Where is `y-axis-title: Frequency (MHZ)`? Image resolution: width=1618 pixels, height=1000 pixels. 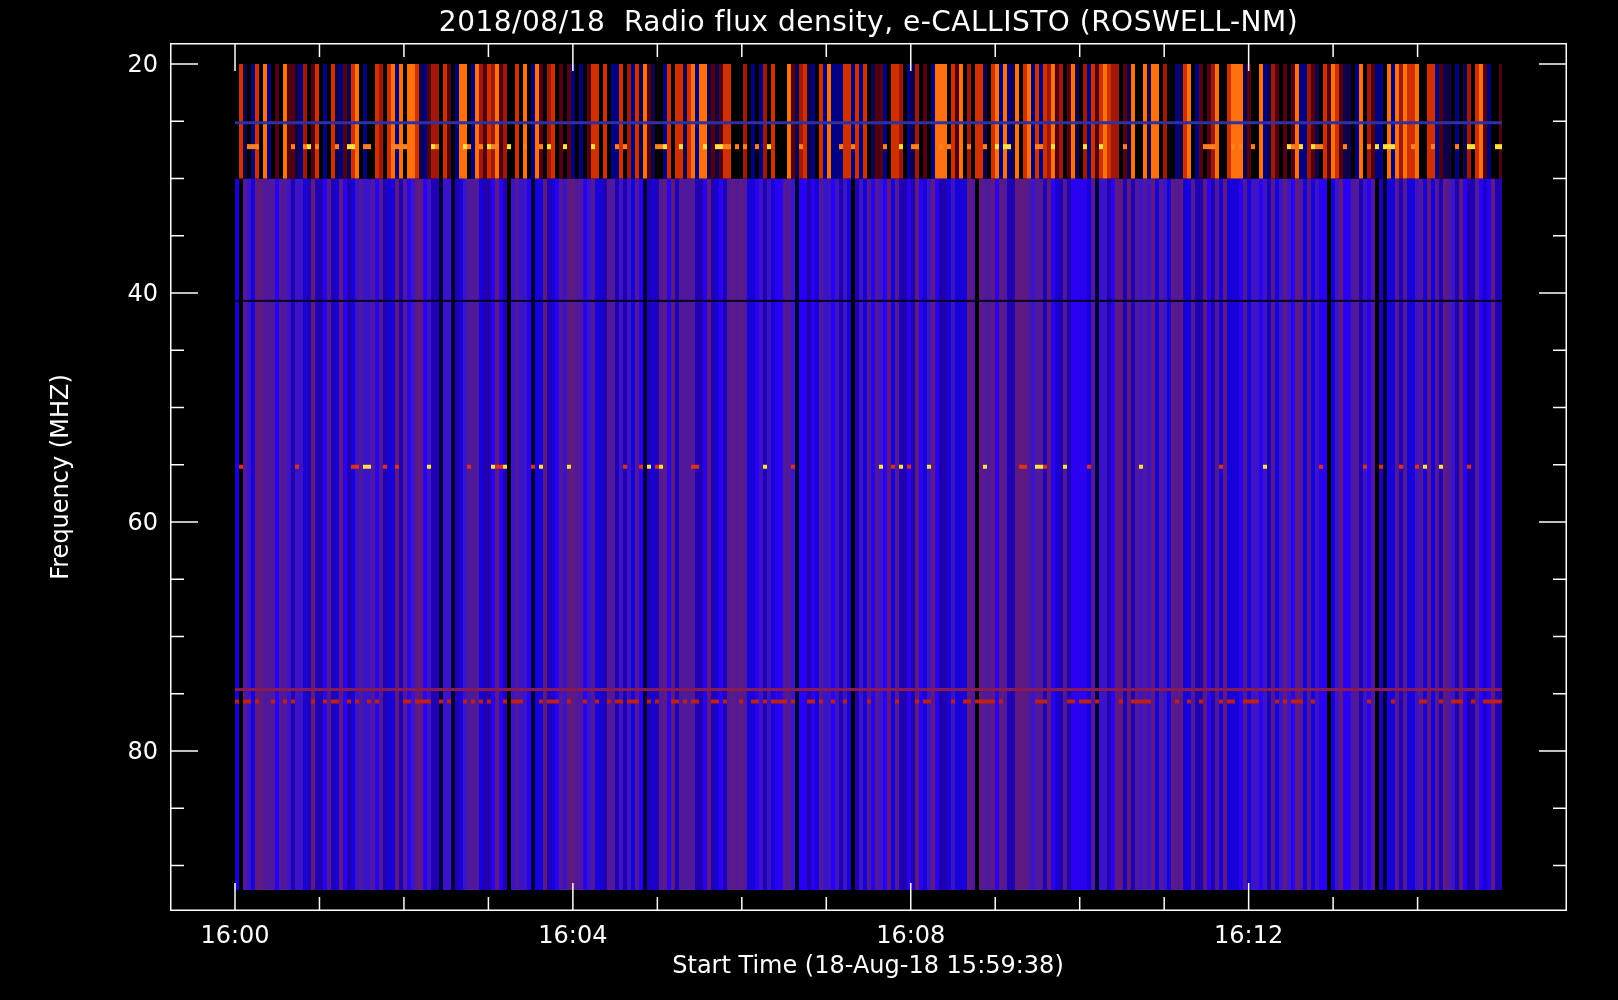 y-axis-title: Frequency (MHZ) is located at coordinates (60, 477).